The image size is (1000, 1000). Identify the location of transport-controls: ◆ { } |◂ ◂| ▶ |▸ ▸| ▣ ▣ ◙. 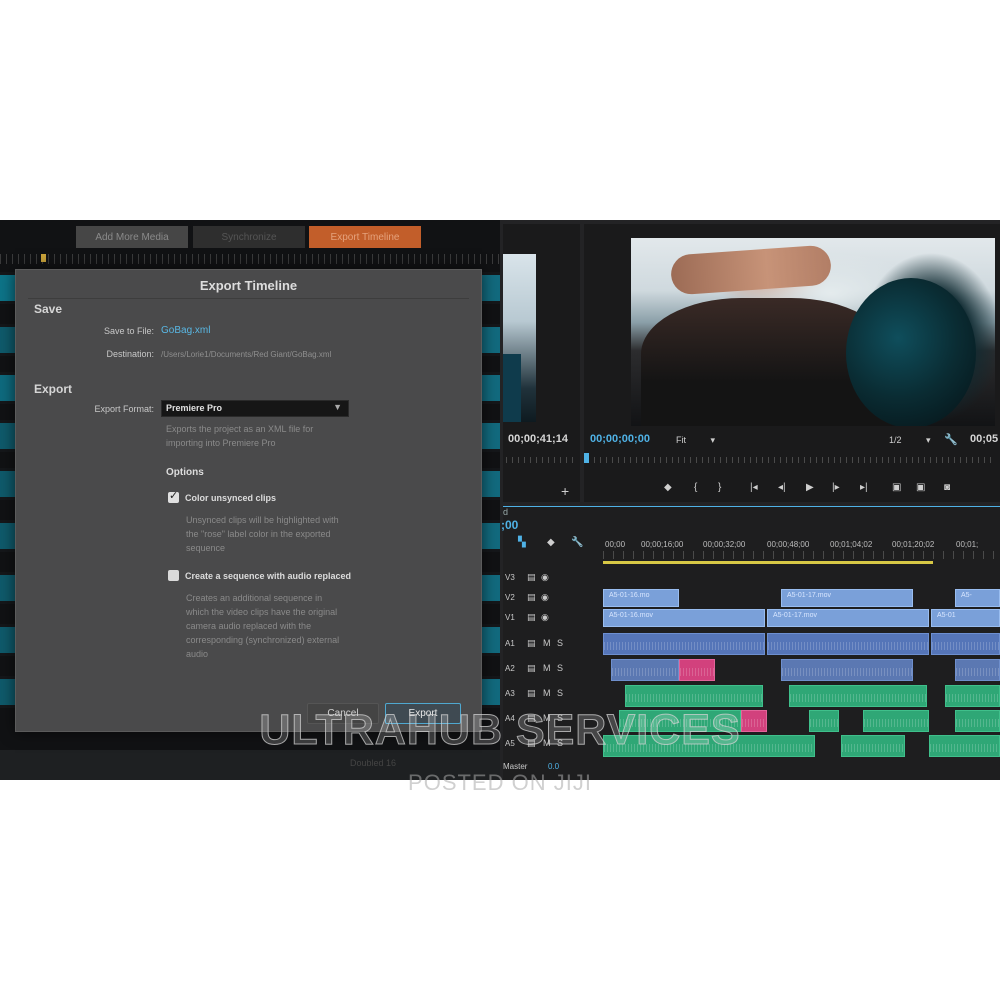
(809, 490).